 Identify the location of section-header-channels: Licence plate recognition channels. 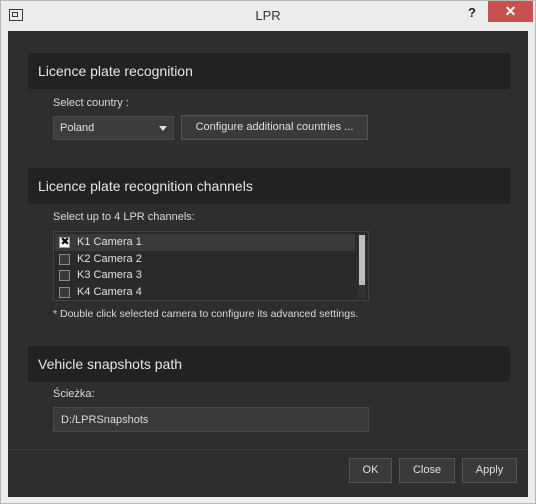
(269, 186).